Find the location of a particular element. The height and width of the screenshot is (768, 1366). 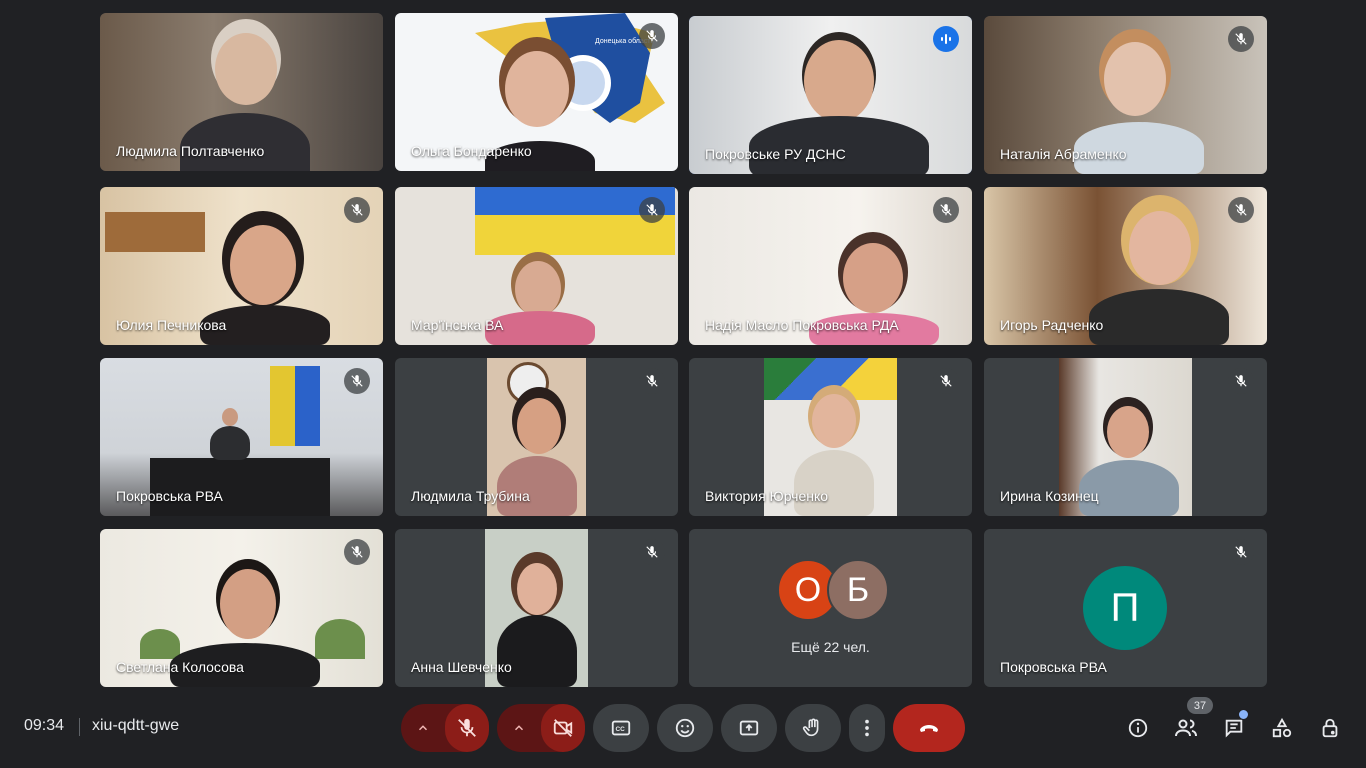

more-participants-label: Ещё 22 чел. is located at coordinates (830, 647).